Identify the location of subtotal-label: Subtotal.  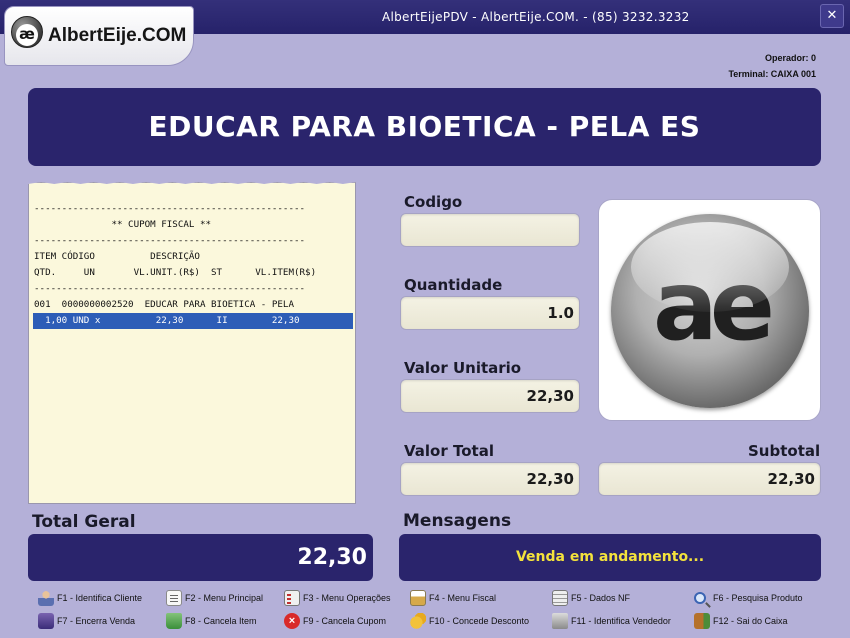
(784, 451).